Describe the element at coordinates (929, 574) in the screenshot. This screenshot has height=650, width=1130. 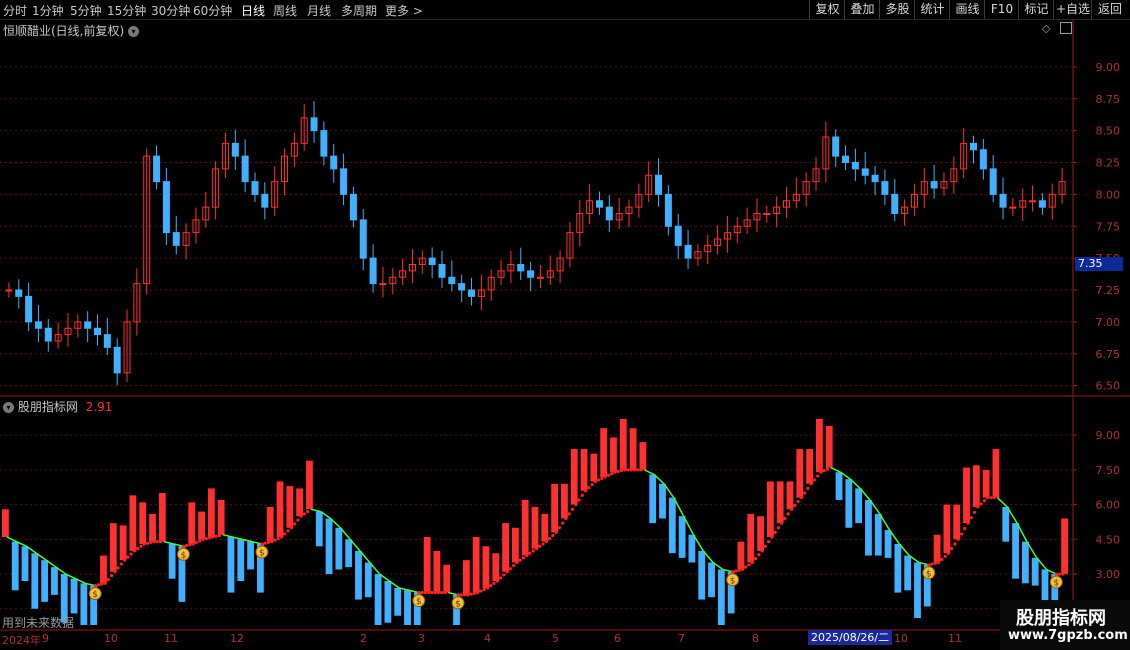
I see `money-bag-icon-glyph: $` at that location.